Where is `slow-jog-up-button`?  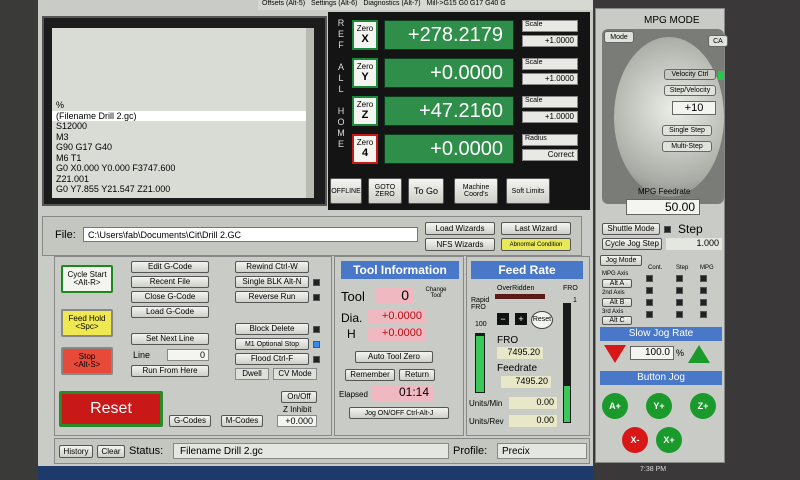
slow-jog-up-button is located at coordinates (699, 354).